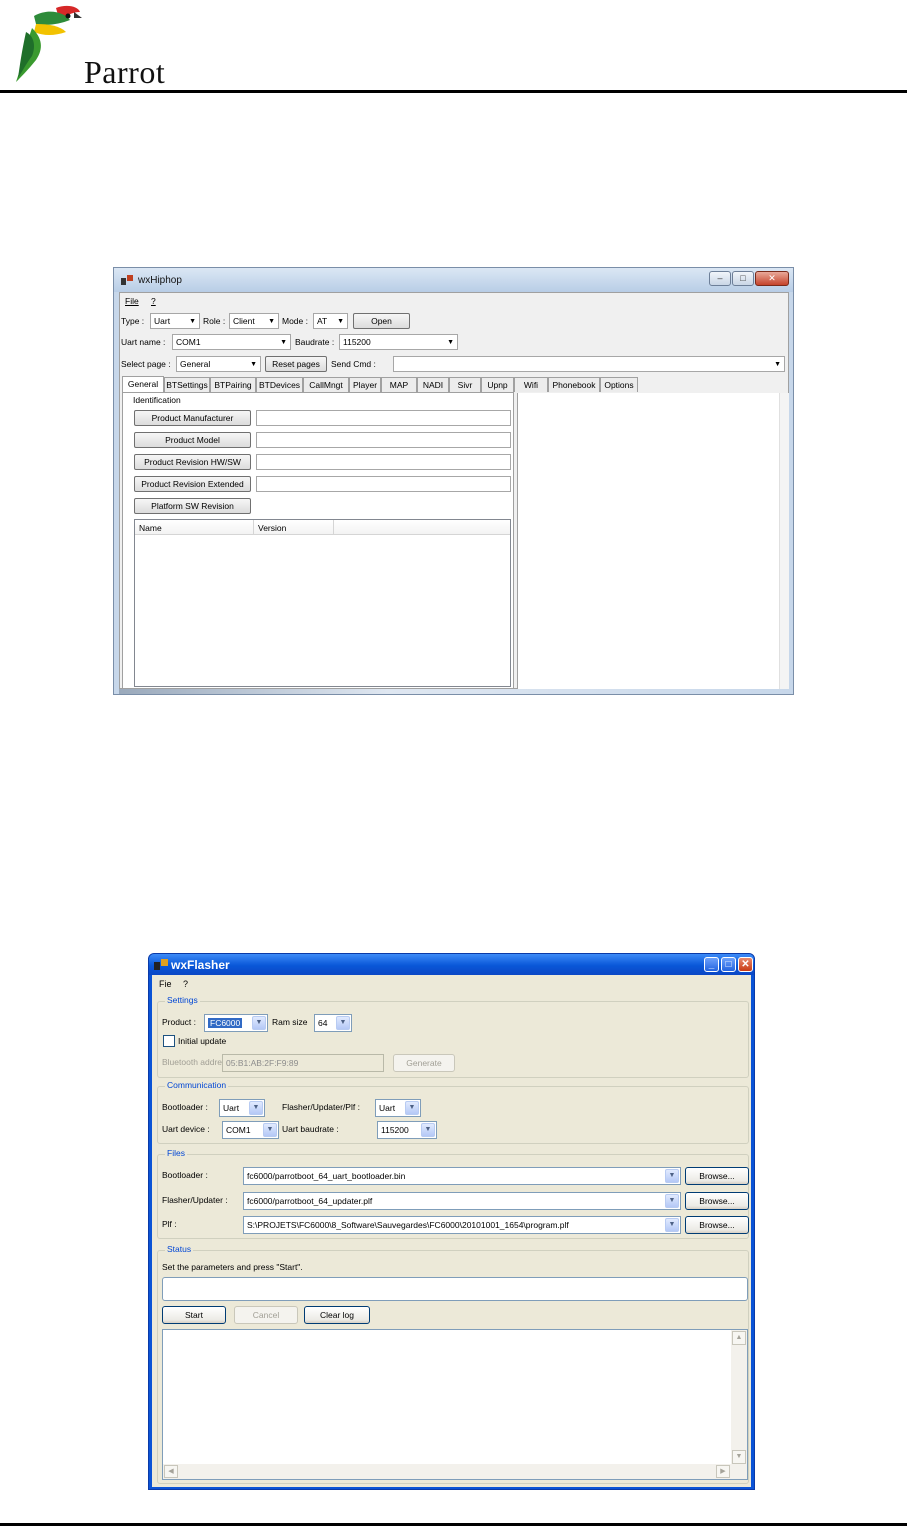 The width and height of the screenshot is (907, 1529). Describe the element at coordinates (272, 528) in the screenshot. I see `column-version-header: Version` at that location.